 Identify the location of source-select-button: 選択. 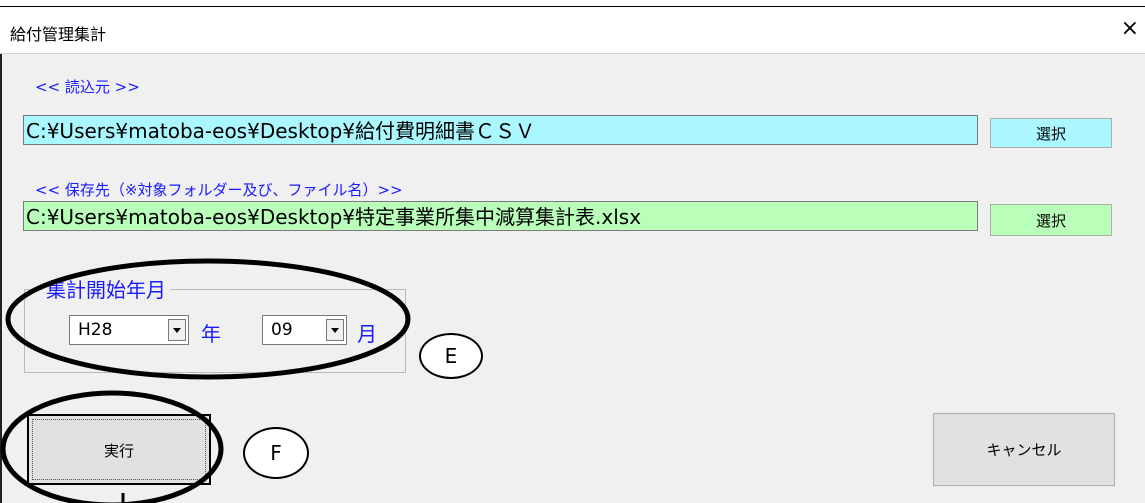
(1051, 133).